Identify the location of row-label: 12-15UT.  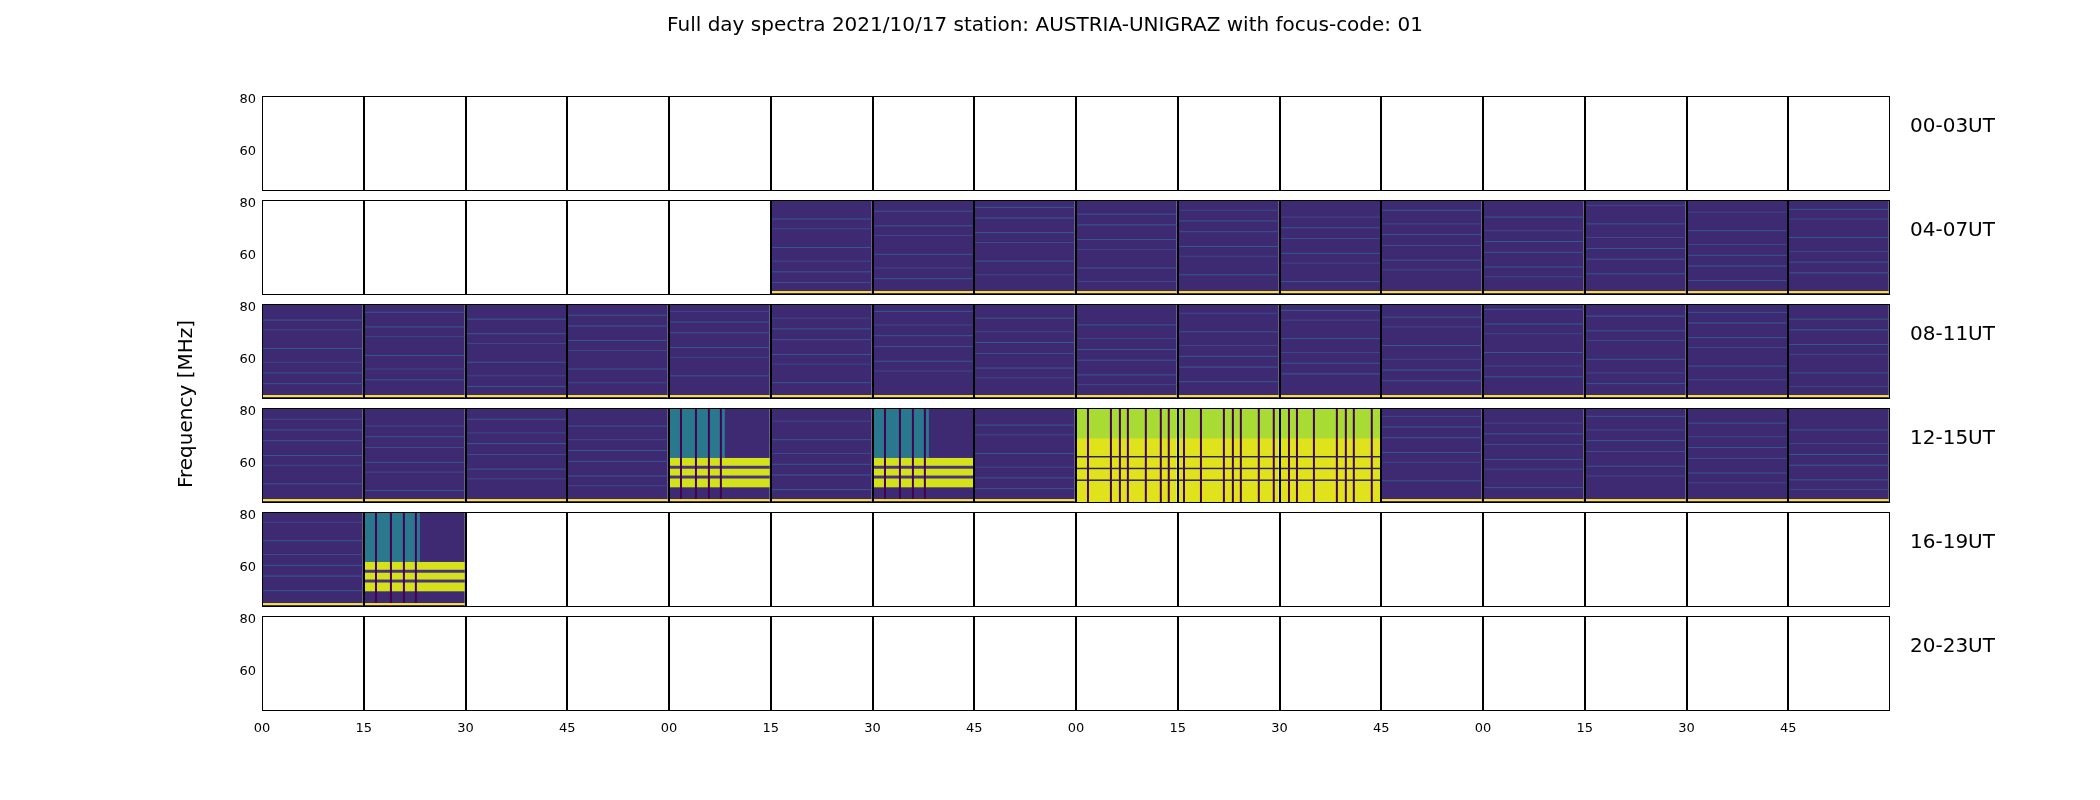
(1952, 437).